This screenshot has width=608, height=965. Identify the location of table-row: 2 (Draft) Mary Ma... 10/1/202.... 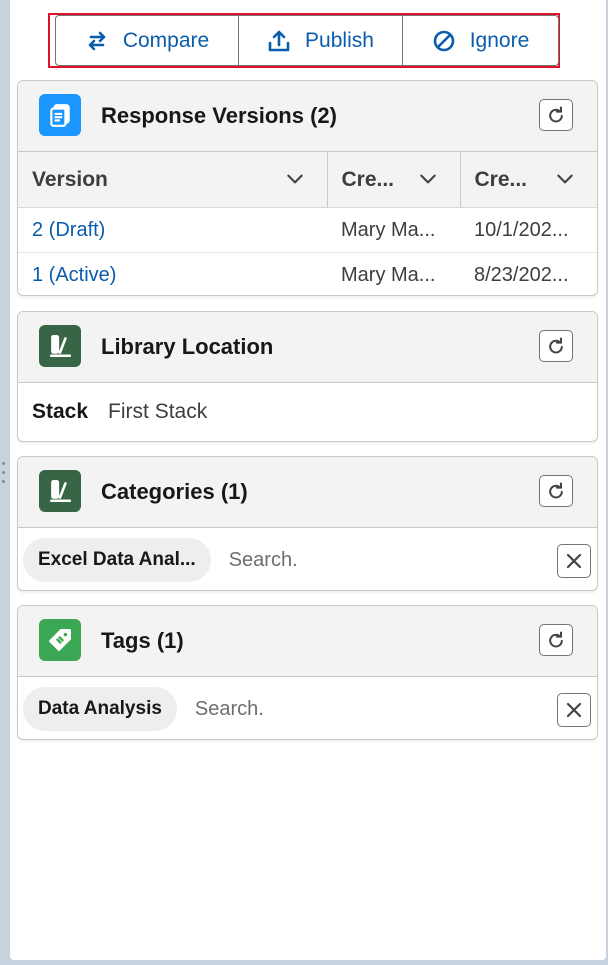
(307, 230).